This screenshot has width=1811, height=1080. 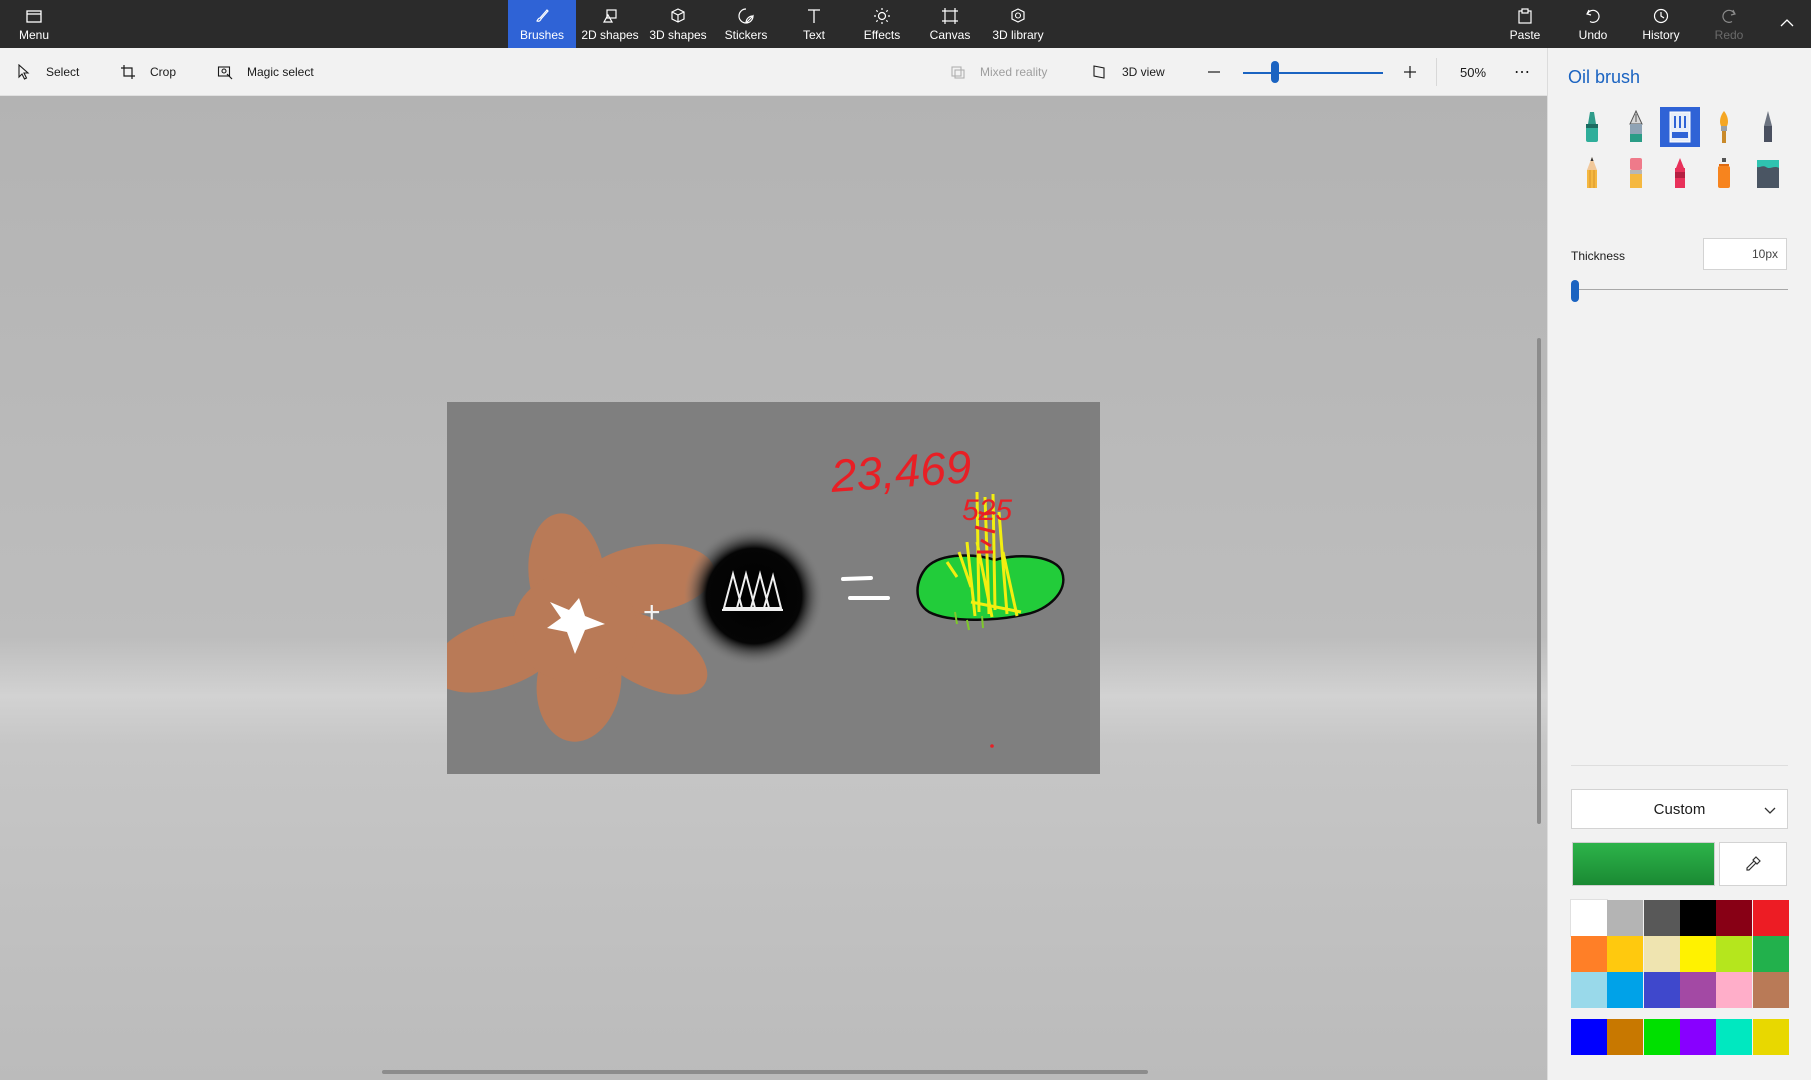 What do you see at coordinates (1473, 72) in the screenshot?
I see `zoom-level: 50%` at bounding box center [1473, 72].